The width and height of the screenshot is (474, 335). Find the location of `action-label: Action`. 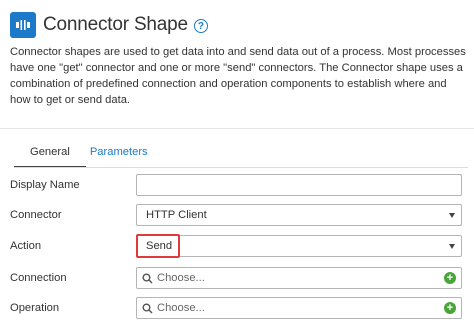

action-label: Action is located at coordinates (26, 246).